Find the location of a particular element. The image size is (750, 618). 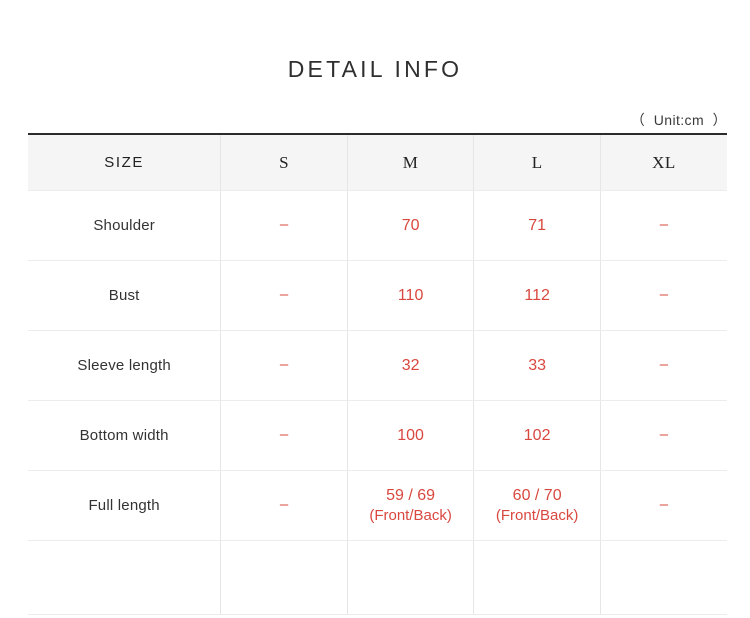

table-row: Bottom width – 100 102 – is located at coordinates (377, 435).